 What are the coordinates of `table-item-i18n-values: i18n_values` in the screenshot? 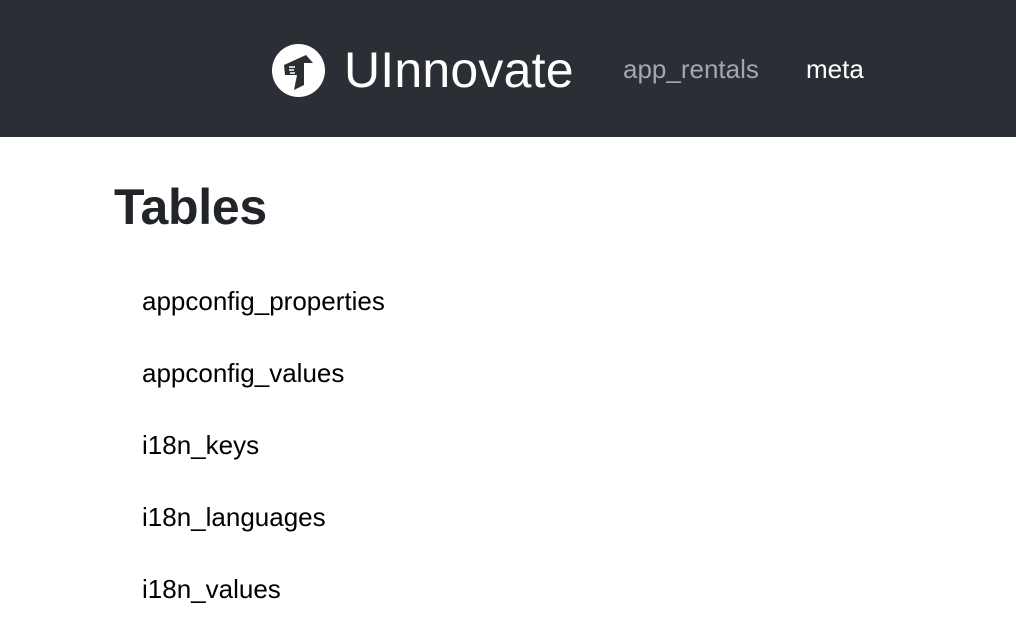 It's located at (263, 607).